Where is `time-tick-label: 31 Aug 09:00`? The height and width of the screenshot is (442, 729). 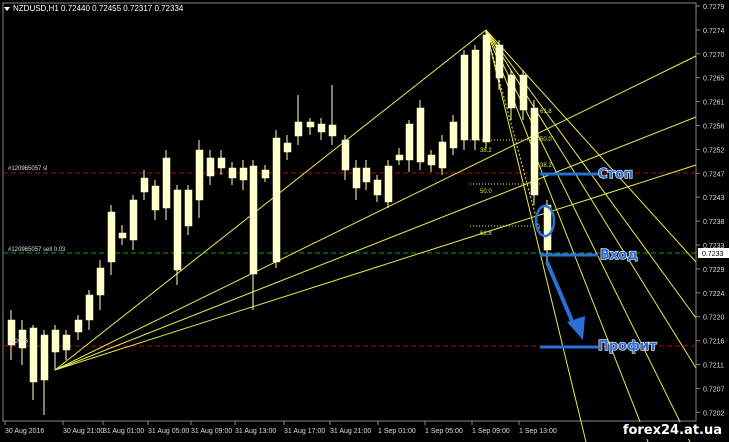
time-tick-label: 31 Aug 09:00 is located at coordinates (211, 431).